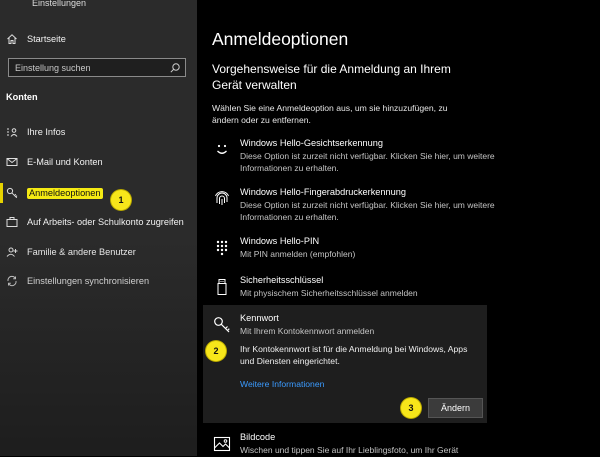 The height and width of the screenshot is (457, 600). Describe the element at coordinates (12, 39) in the screenshot. I see `home-icon` at that location.